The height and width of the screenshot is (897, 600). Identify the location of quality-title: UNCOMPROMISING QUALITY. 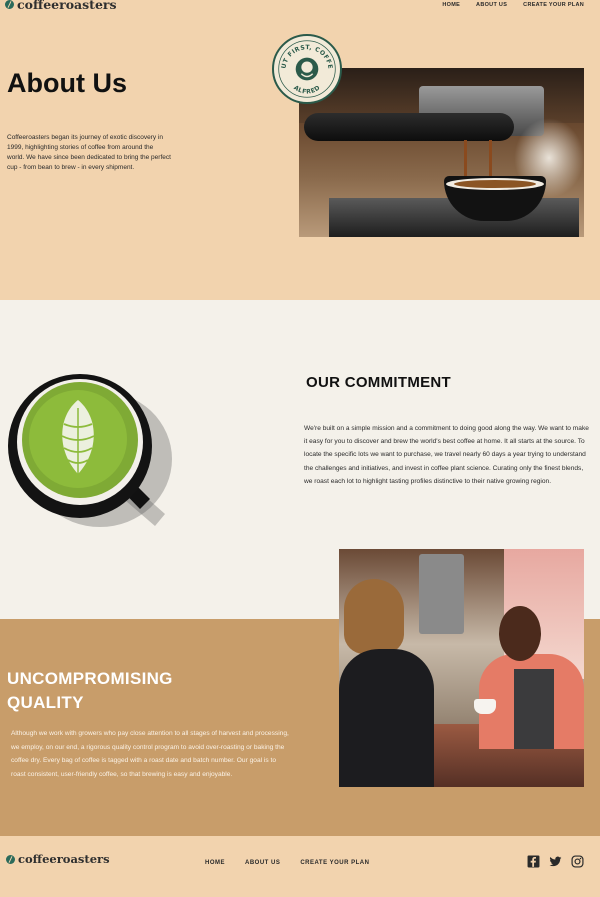
(107, 691).